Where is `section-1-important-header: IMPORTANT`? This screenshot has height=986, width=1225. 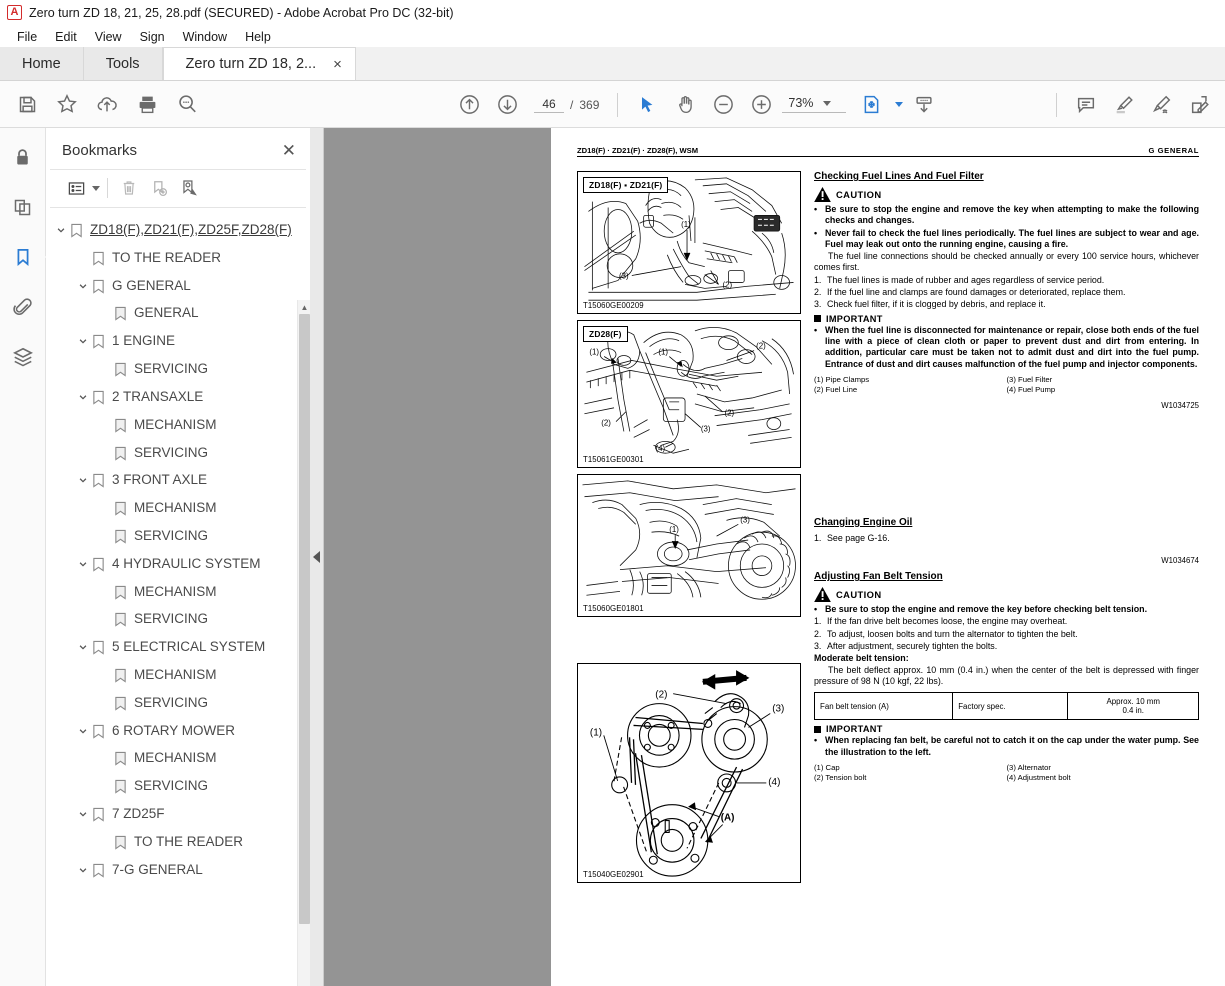
section-1-important-header: IMPORTANT is located at coordinates (1006, 319).